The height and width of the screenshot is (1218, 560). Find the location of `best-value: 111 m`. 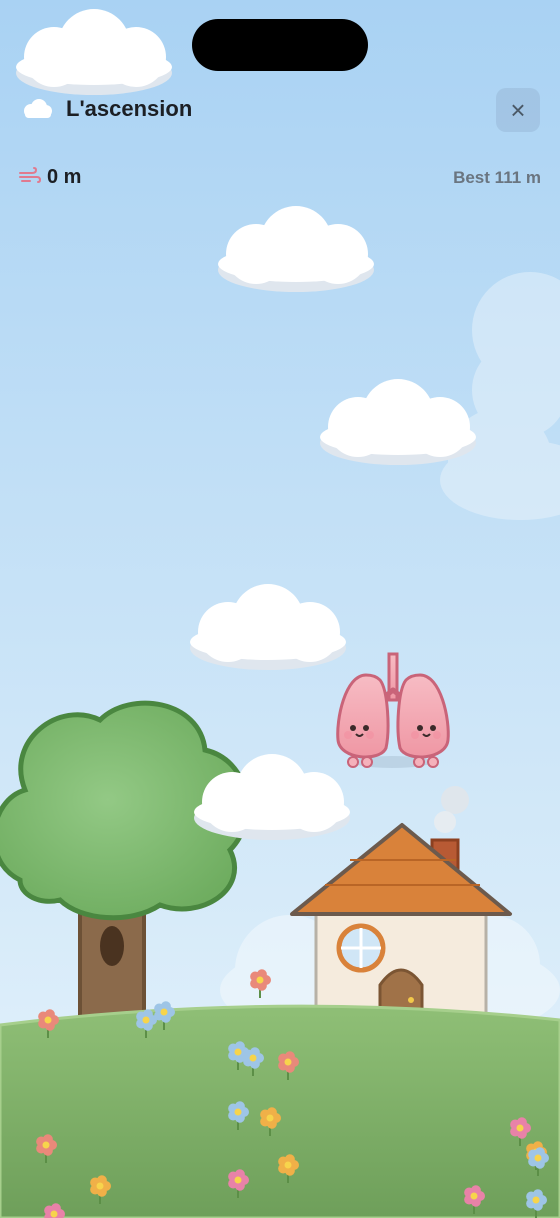

best-value: 111 m is located at coordinates (517, 177).